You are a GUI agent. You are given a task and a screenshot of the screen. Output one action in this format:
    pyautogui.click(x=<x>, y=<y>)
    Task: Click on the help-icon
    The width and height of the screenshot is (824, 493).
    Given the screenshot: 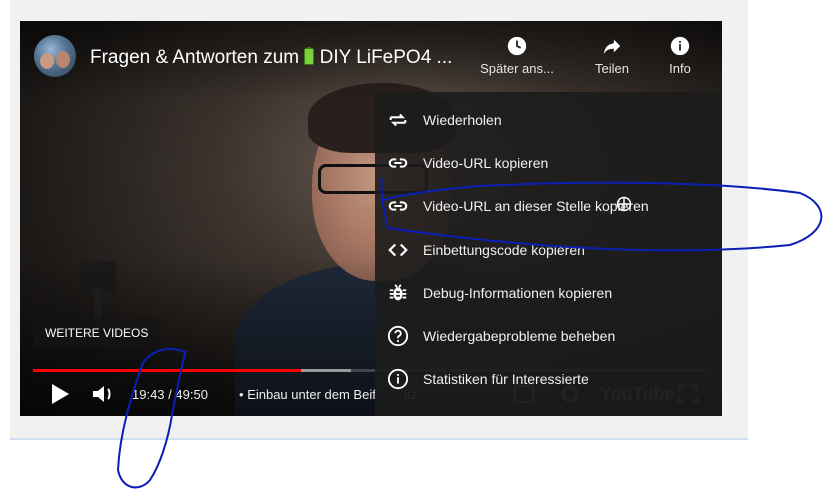 What is the action you would take?
    pyautogui.click(x=398, y=336)
    